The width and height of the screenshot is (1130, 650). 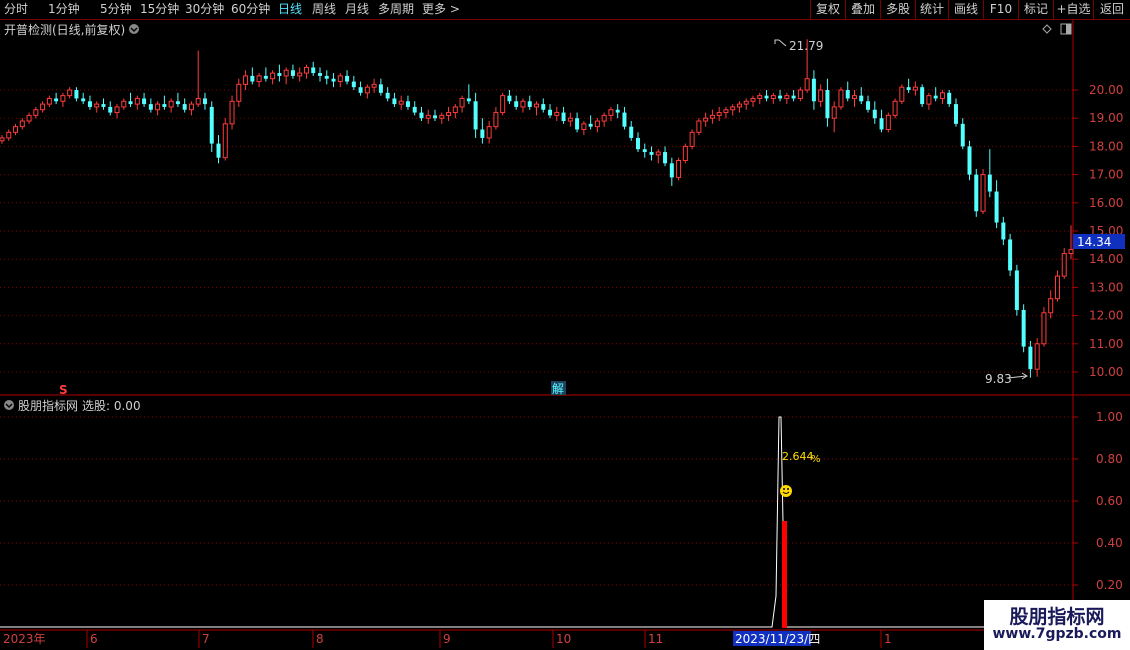 What do you see at coordinates (655, 639) in the screenshot?
I see `month-label: 11` at bounding box center [655, 639].